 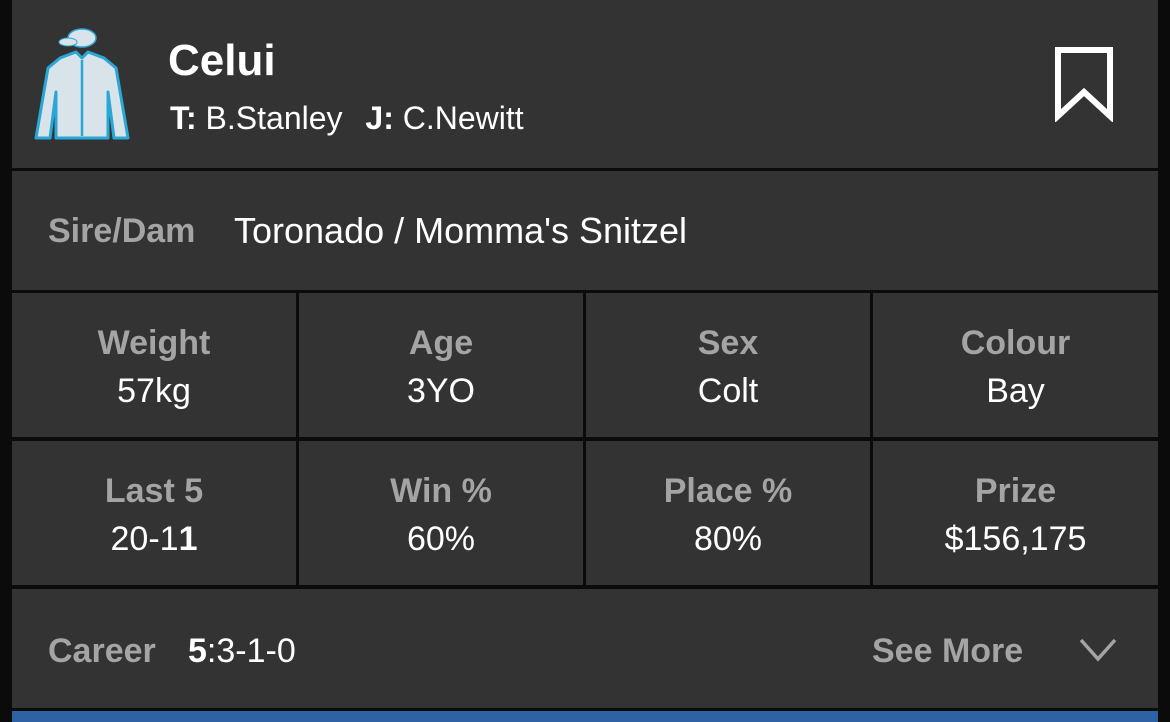 I want to click on see-more-label: See More, so click(x=948, y=651).